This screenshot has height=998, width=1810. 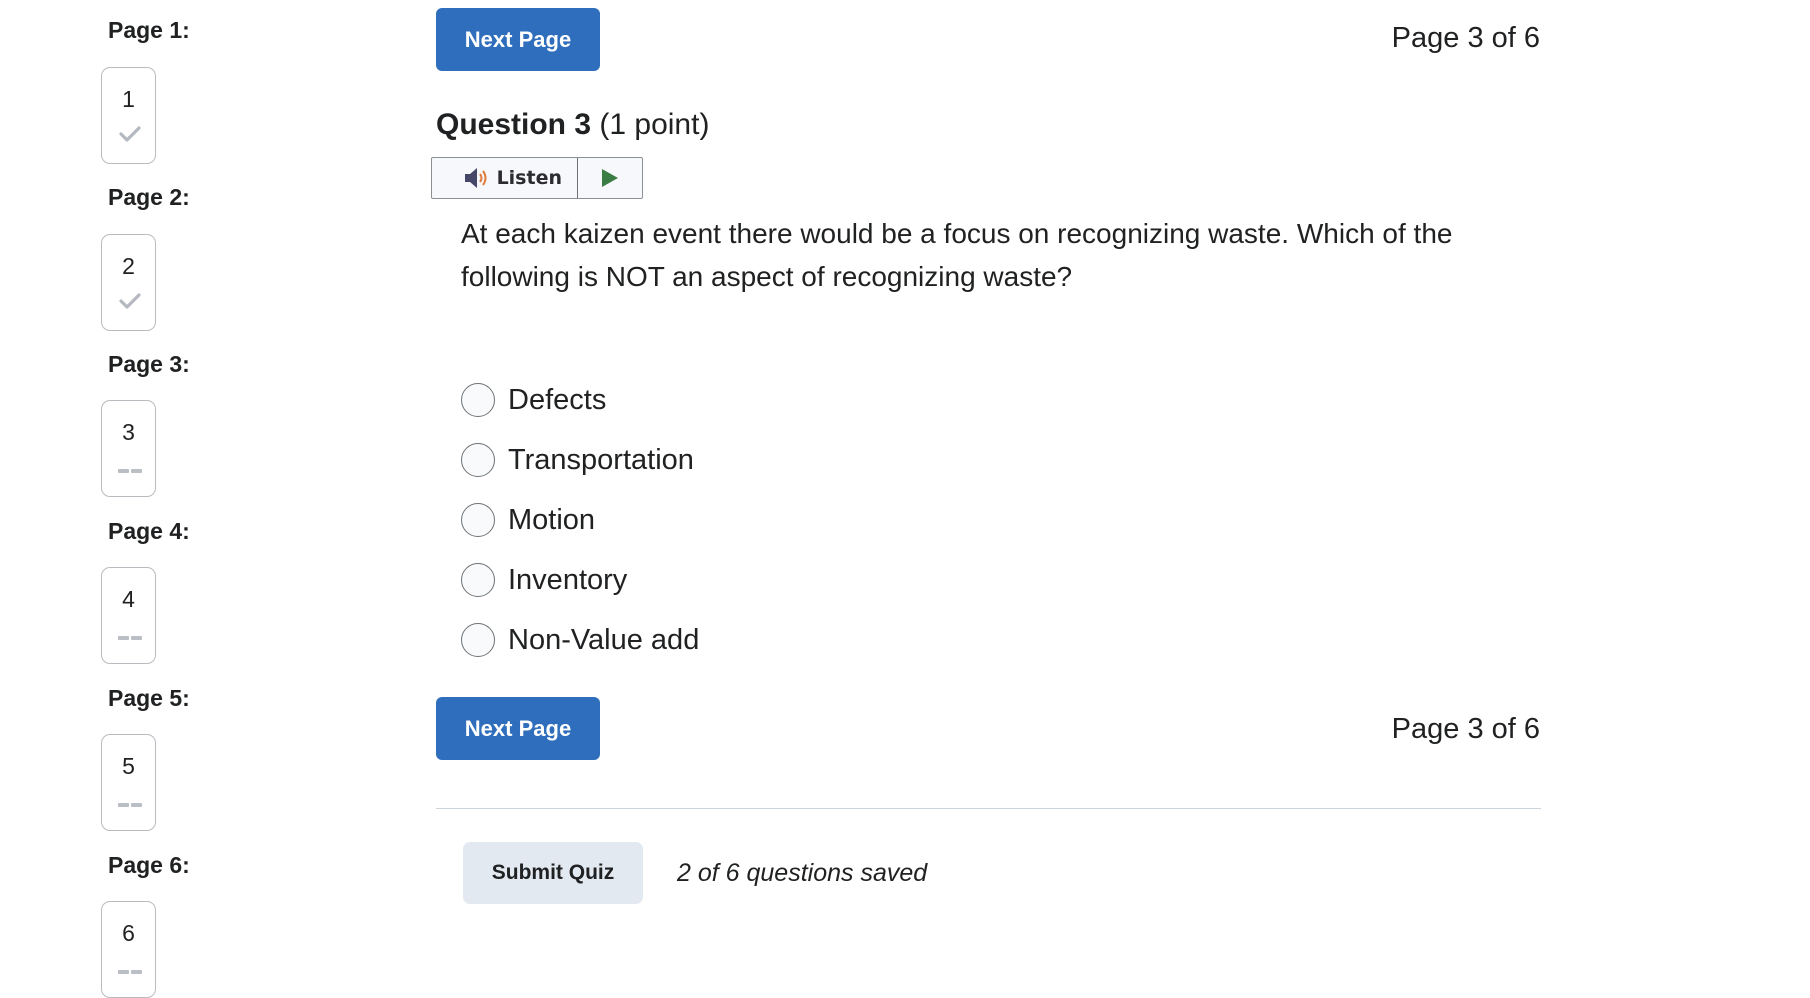 I want to click on choice-label: Defects, so click(x=557, y=399).